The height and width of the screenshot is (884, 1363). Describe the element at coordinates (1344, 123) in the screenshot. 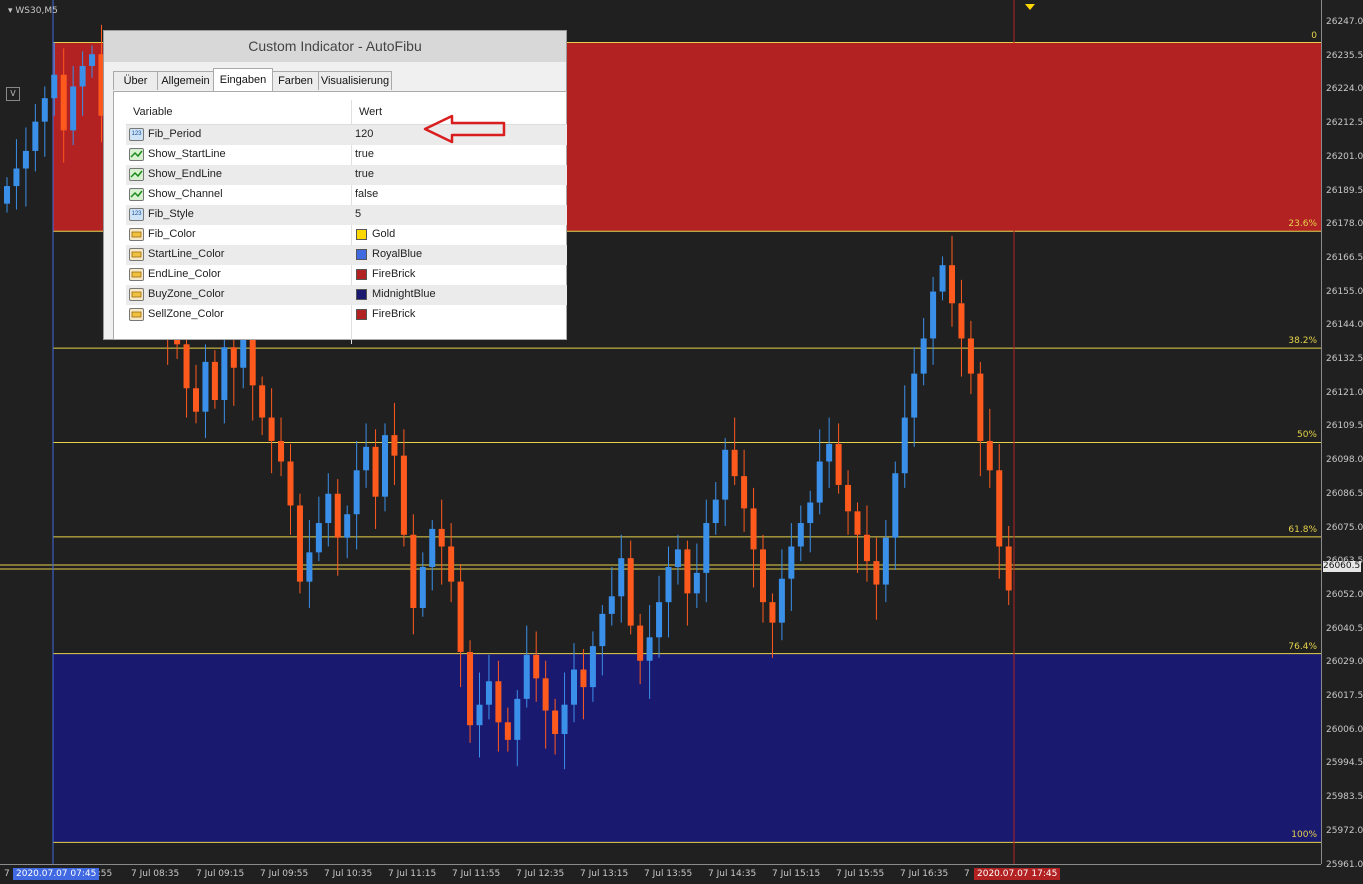

I see `price-tick: 26212.5` at that location.